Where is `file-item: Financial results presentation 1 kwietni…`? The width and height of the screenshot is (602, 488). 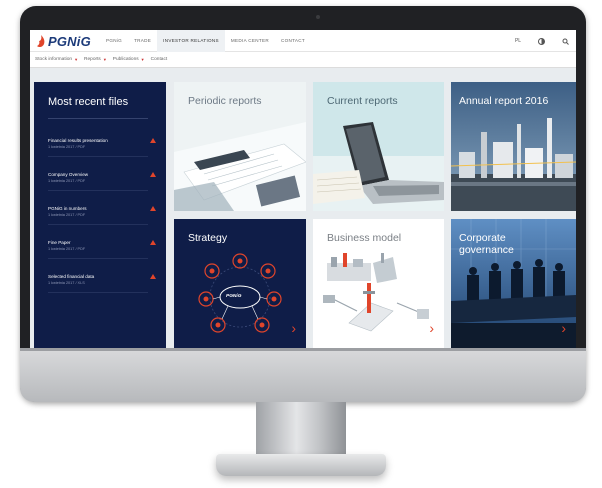 file-item: Financial results presentation 1 kwietni… is located at coordinates (103, 147).